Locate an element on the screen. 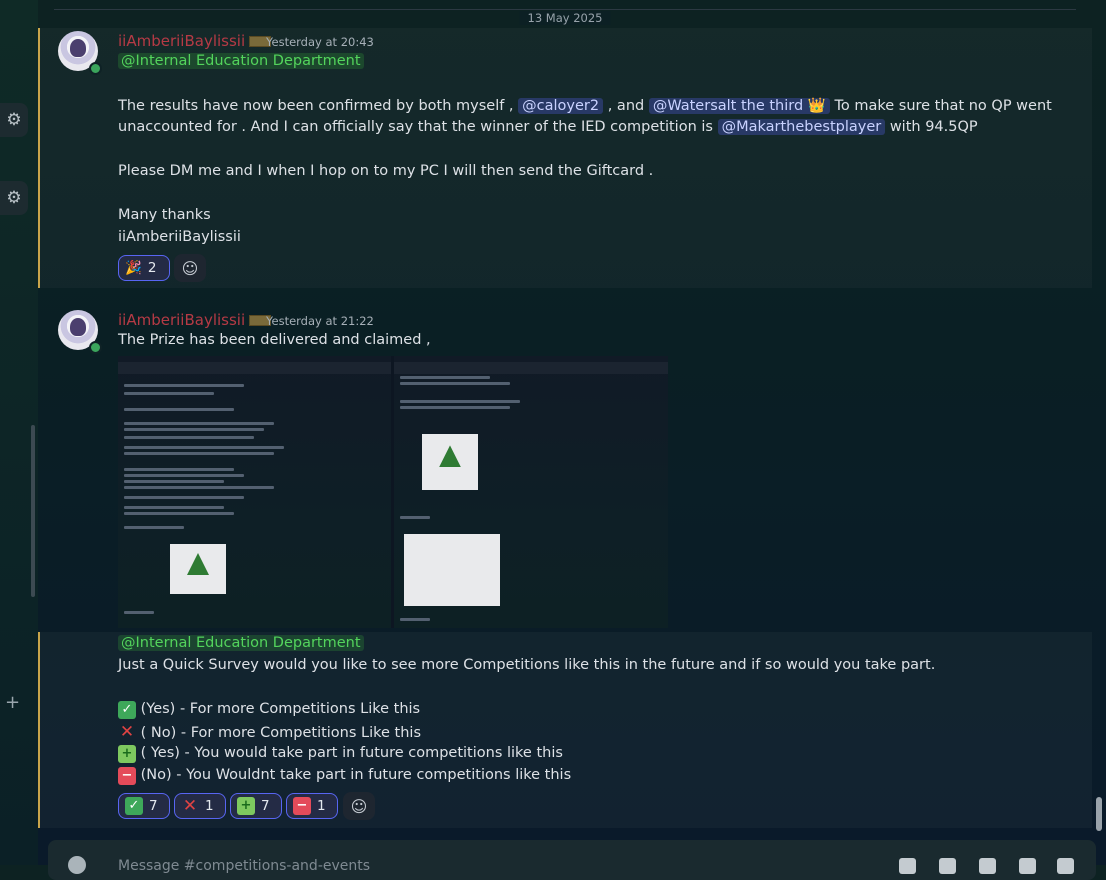 This screenshot has width=1106, height=880. reaction-party: 🎉 2 is located at coordinates (144, 268).